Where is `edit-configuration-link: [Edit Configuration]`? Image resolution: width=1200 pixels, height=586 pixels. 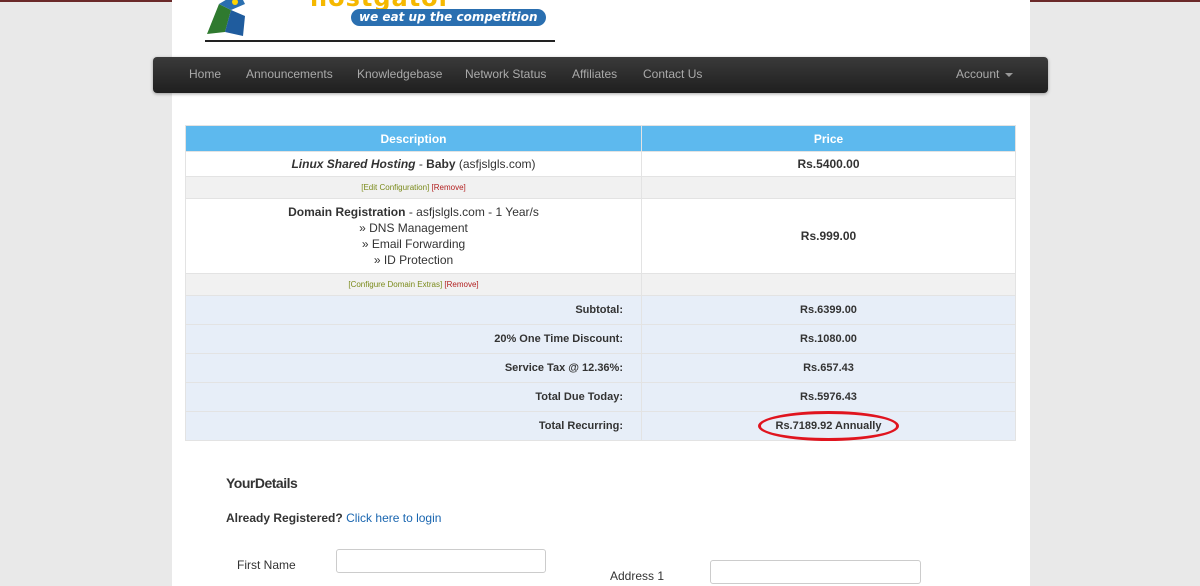
edit-configuration-link: [Edit Configuration] is located at coordinates (395, 187).